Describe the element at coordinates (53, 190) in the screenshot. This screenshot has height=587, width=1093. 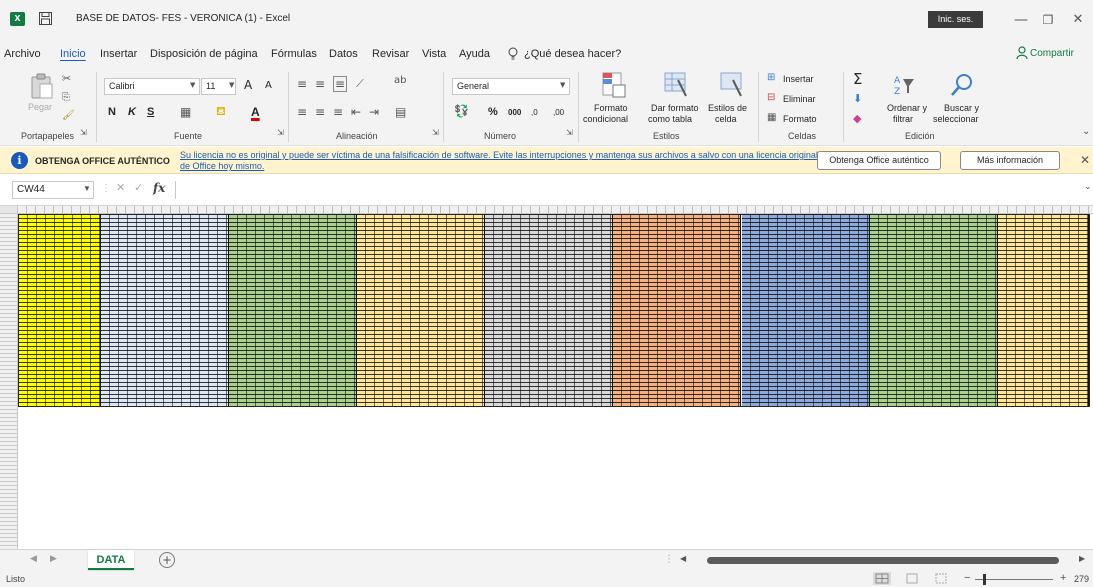
I see `name-box: CW44` at that location.